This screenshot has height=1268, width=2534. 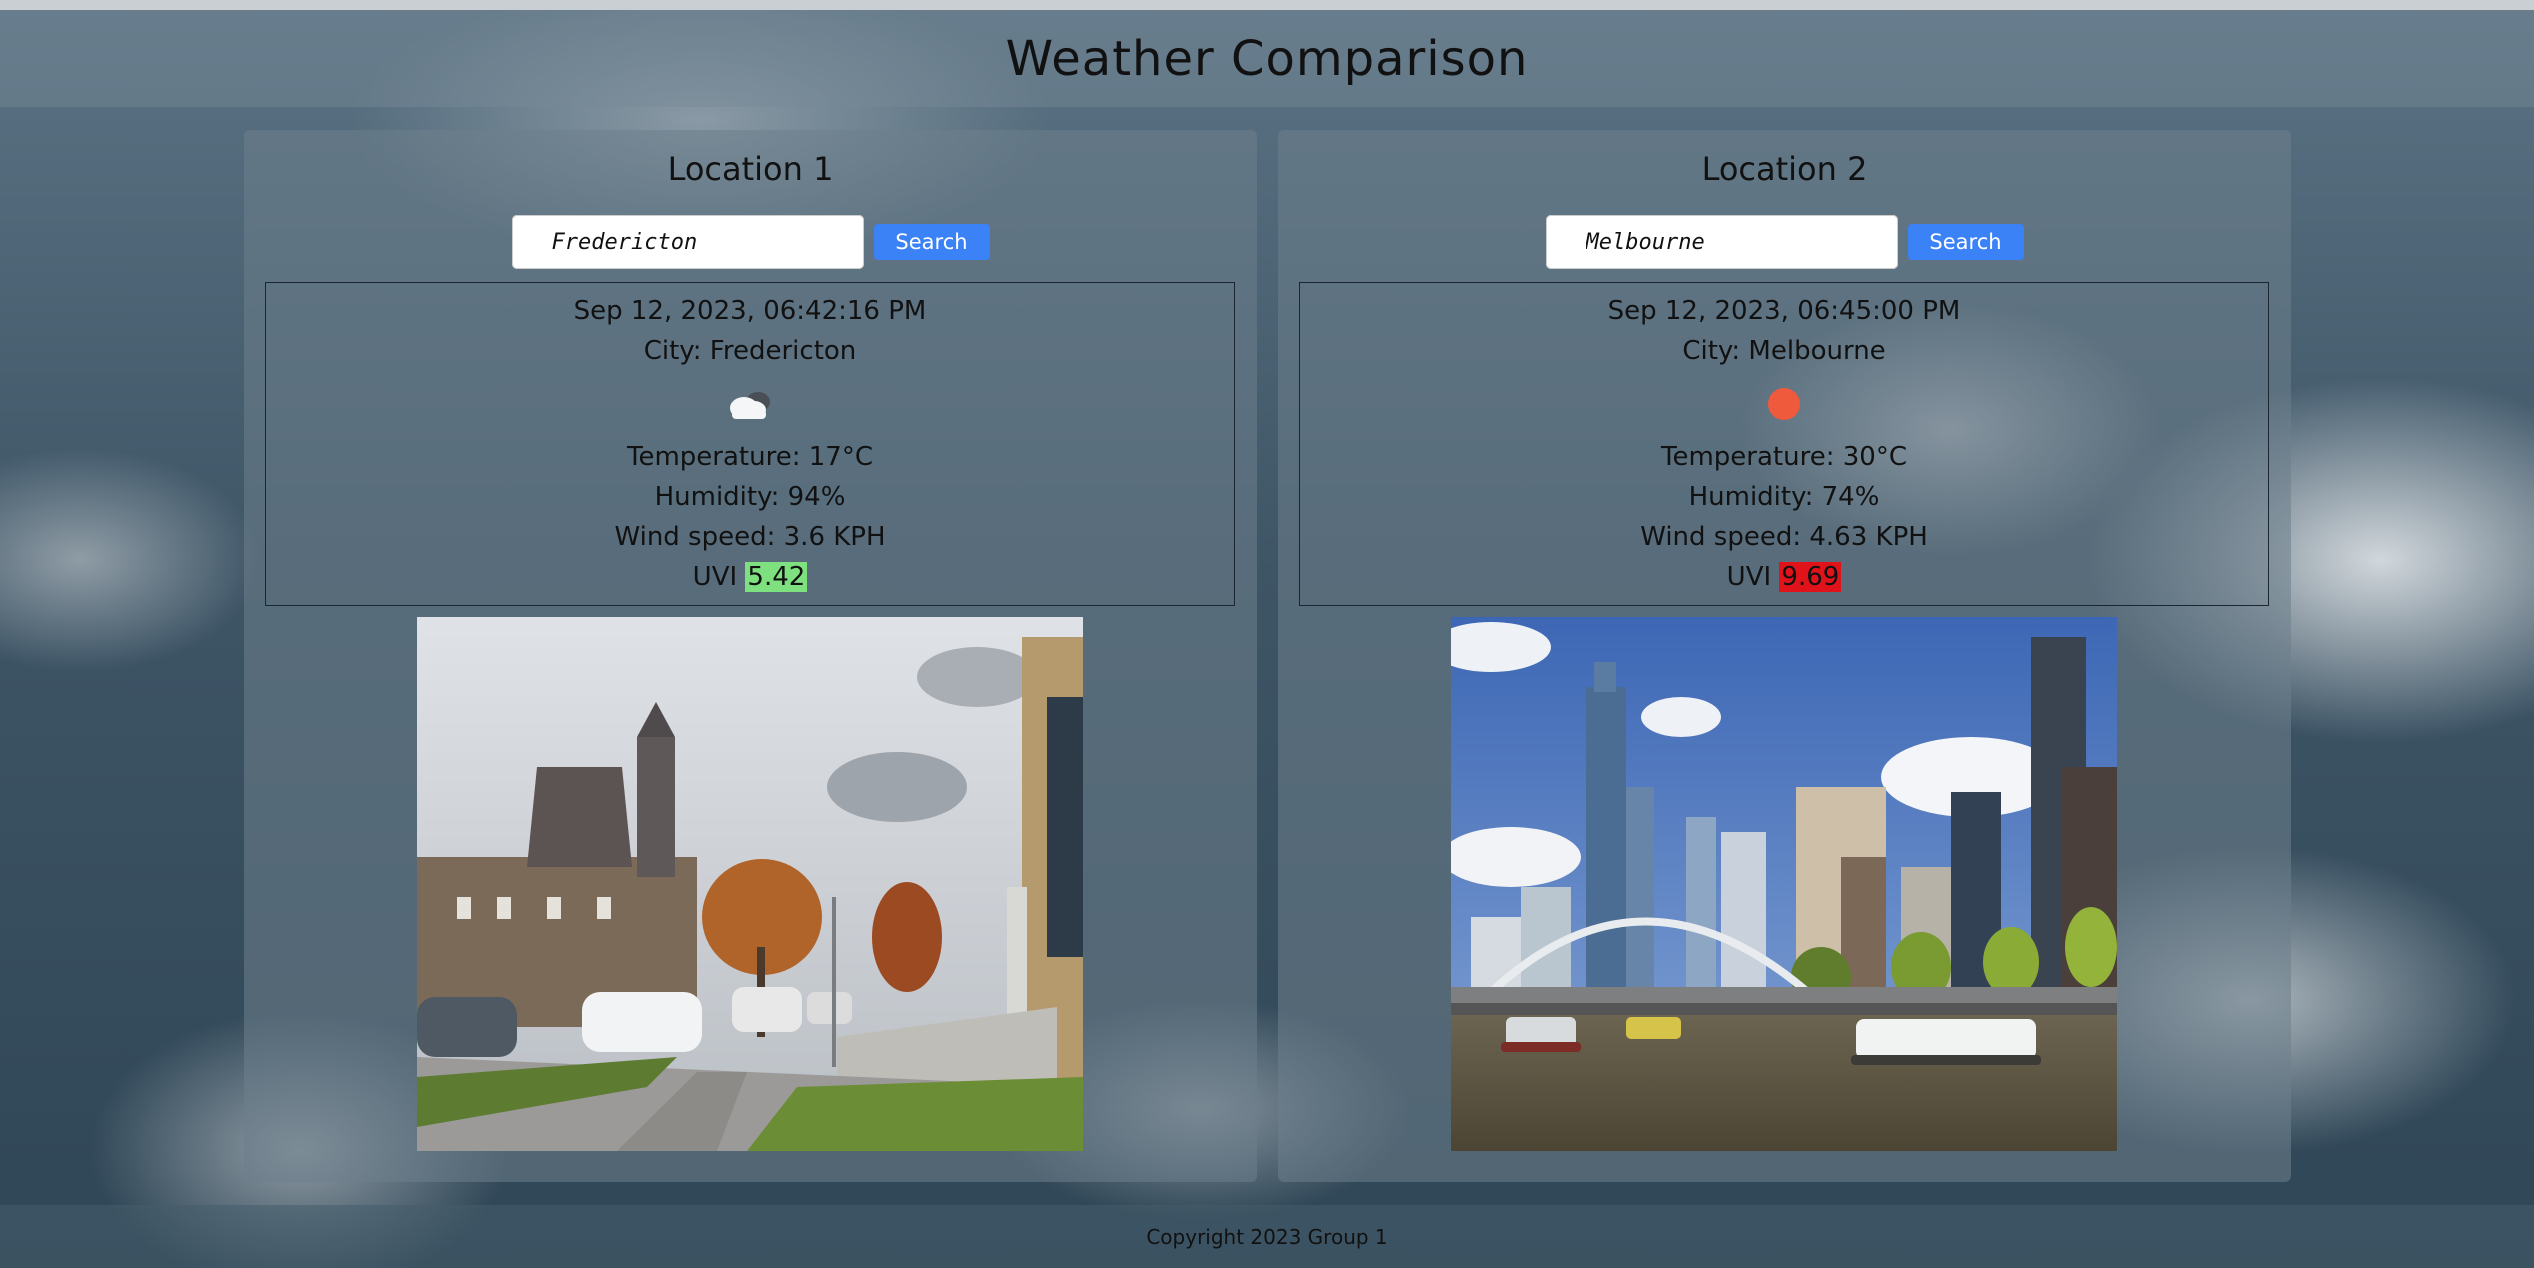 What do you see at coordinates (1810, 577) in the screenshot?
I see `uvi-value: 9.69` at bounding box center [1810, 577].